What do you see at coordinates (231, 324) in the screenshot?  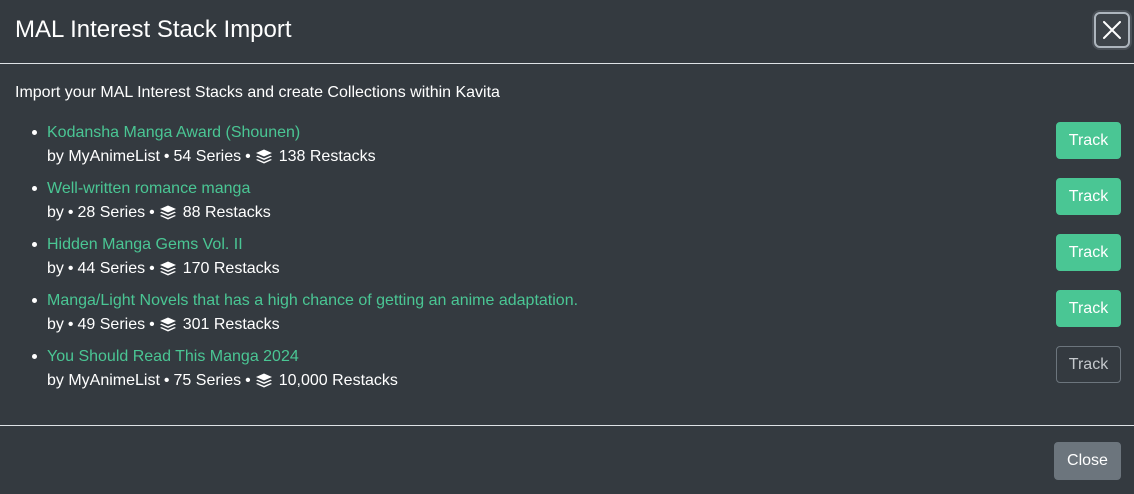 I see `stack-restacks-count: 301 Restacks` at bounding box center [231, 324].